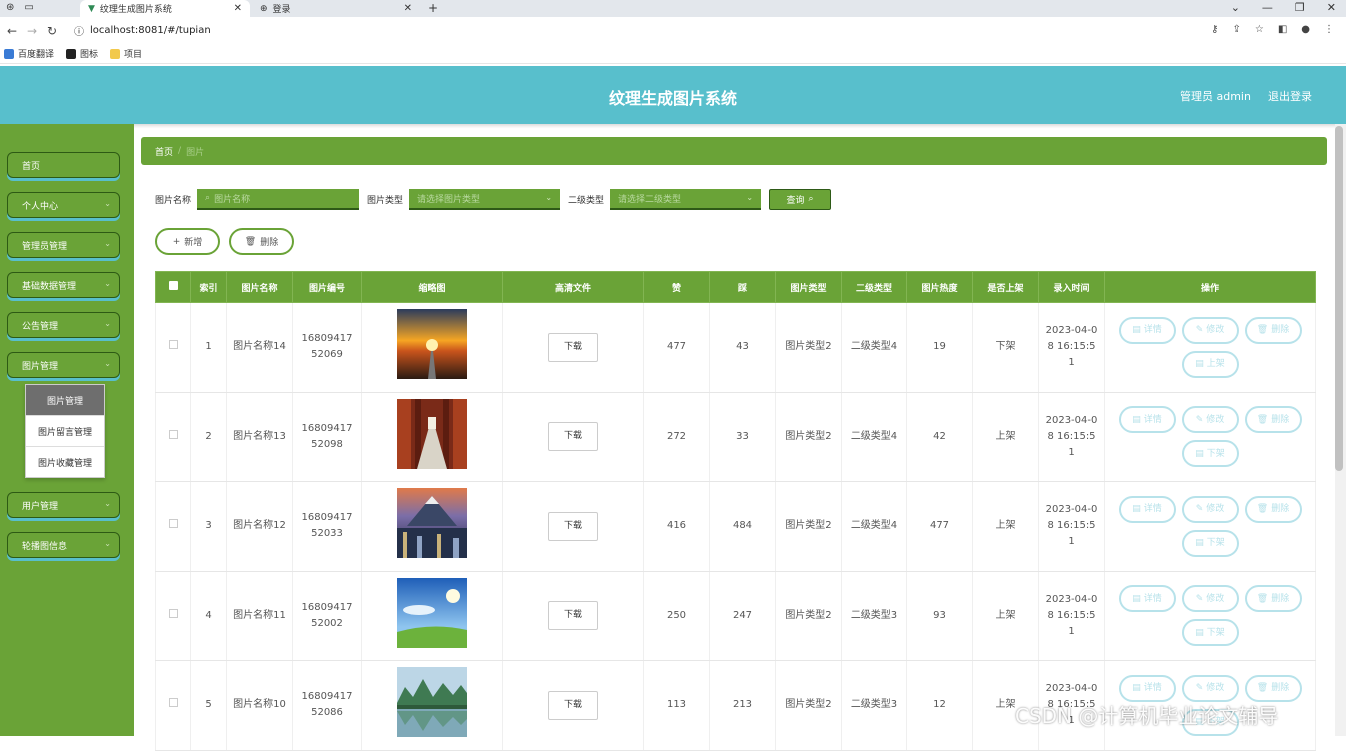 The width and height of the screenshot is (1346, 751). I want to click on toggle-shelf-button: ▤ 上架, so click(1210, 364).